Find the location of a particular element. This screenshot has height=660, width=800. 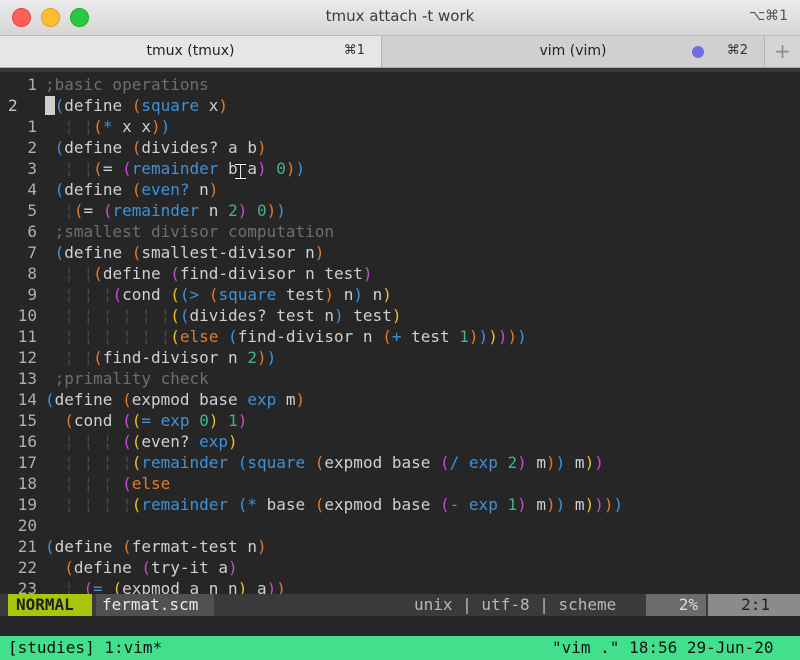

editor-line: 21 (define (fermat-test n) is located at coordinates (400, 546).